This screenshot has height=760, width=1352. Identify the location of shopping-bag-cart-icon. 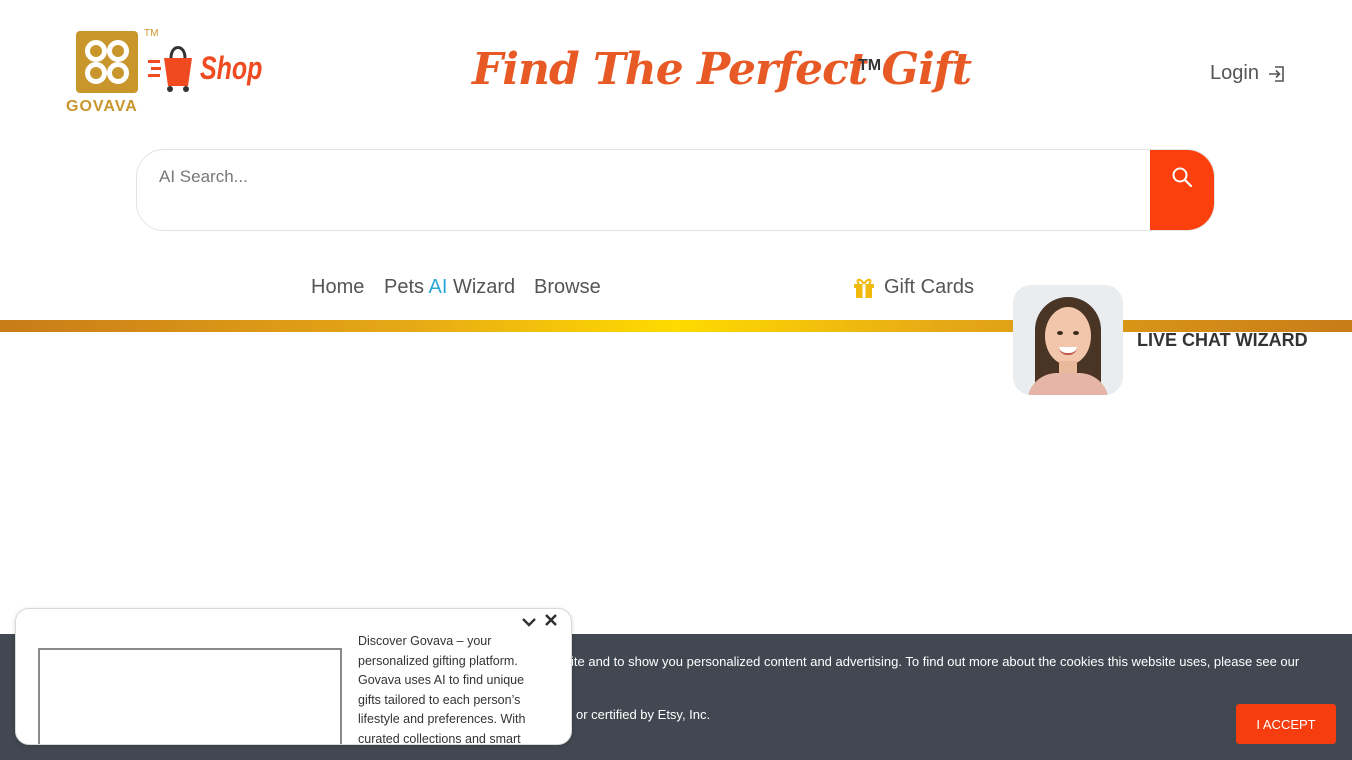
(170, 69).